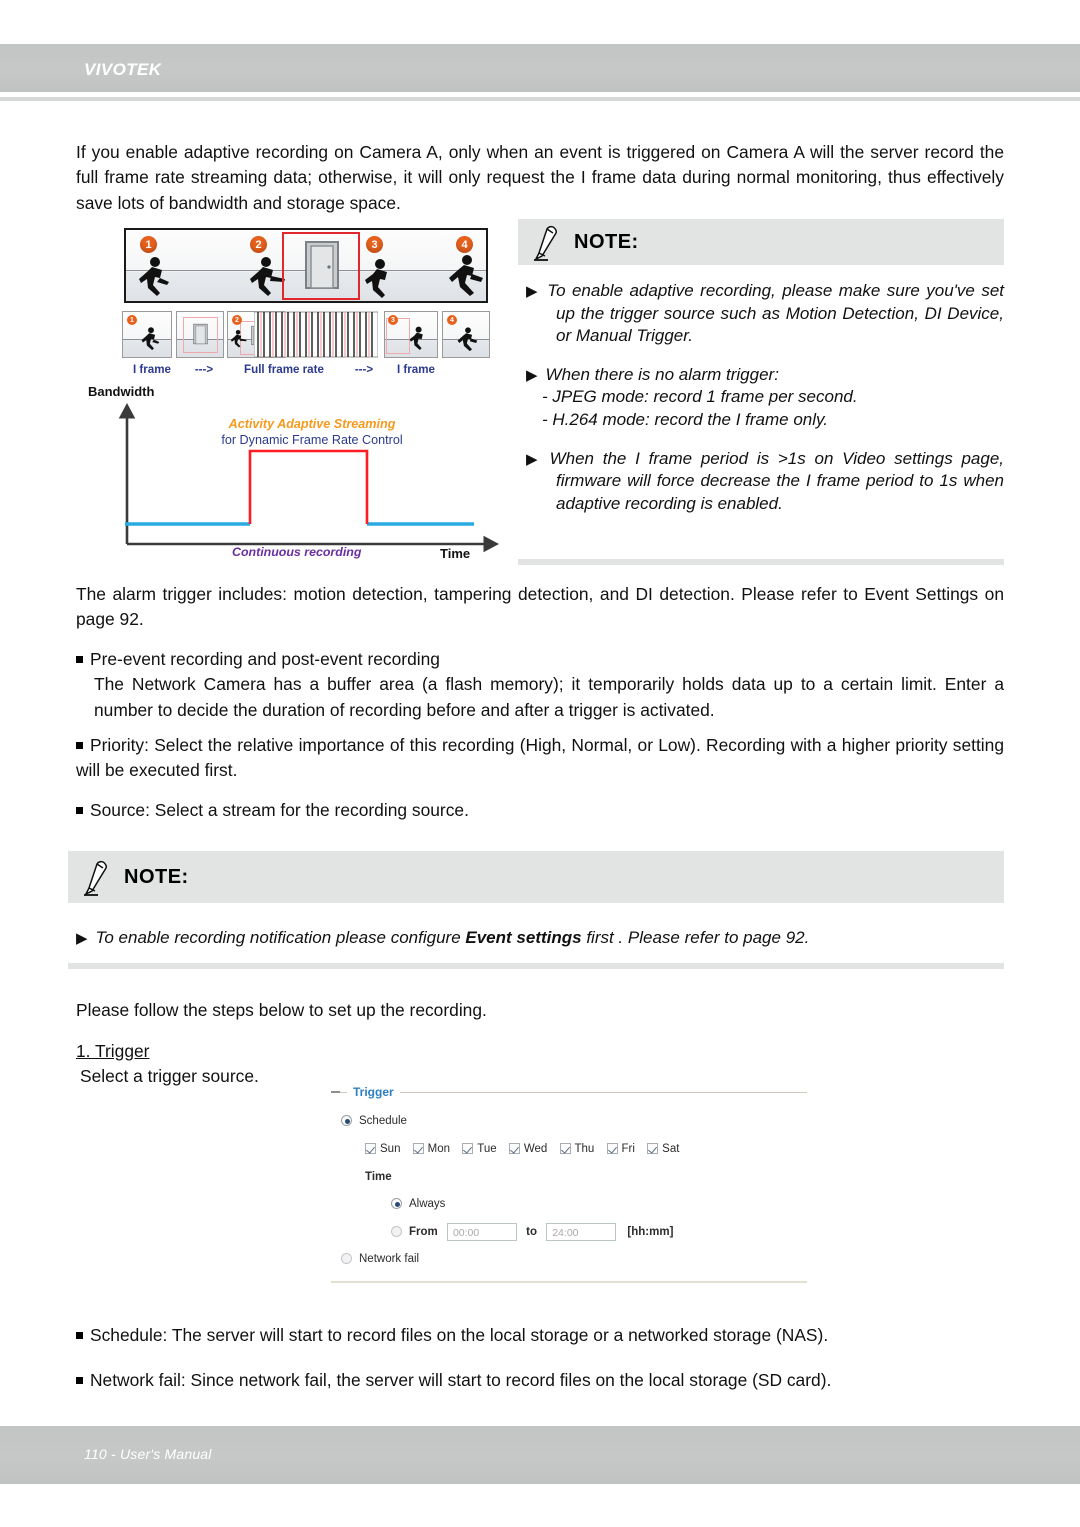 This screenshot has width=1080, height=1527. I want to click on panel-bottom-rule, so click(569, 1282).